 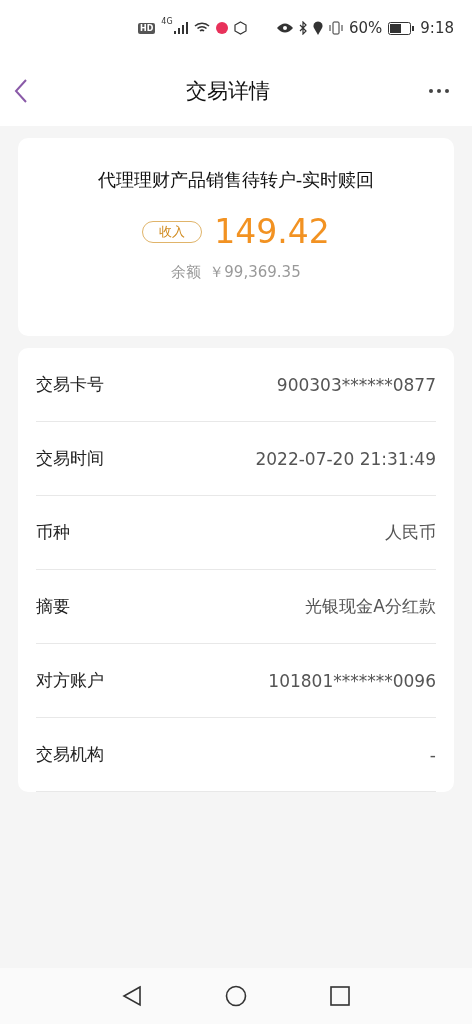 I want to click on battery-percent: 60%, so click(x=365, y=28).